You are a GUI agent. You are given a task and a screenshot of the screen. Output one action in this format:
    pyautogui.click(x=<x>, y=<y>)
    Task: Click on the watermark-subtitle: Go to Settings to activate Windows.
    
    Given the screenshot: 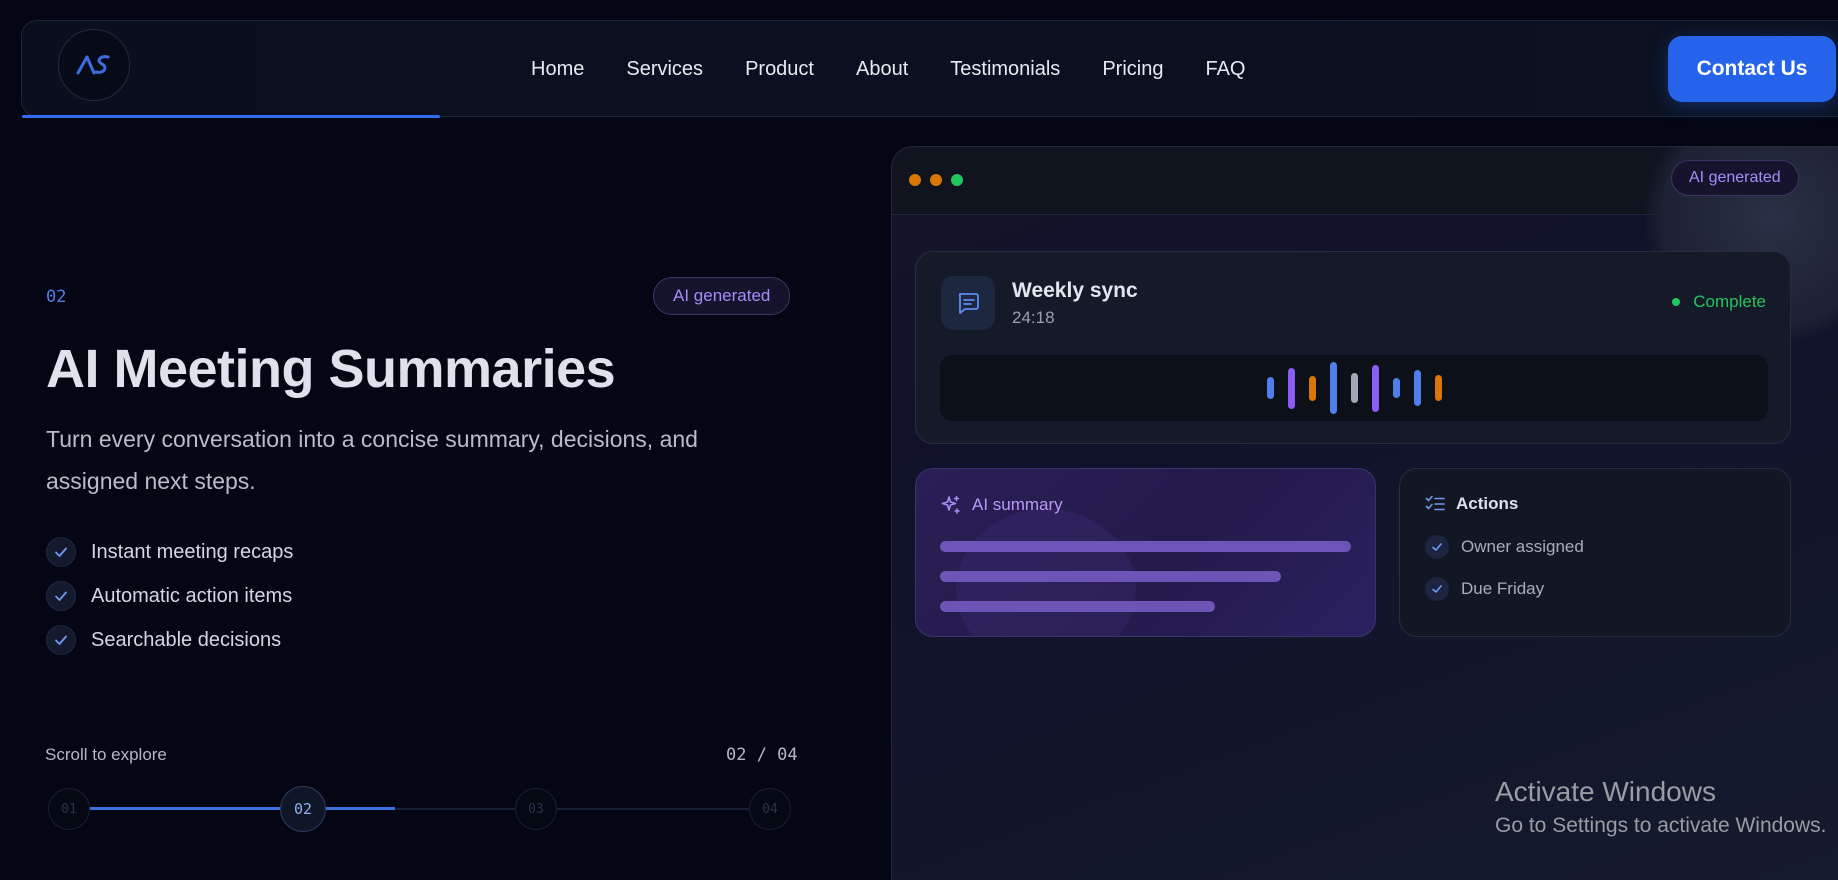 What is the action you would take?
    pyautogui.click(x=1661, y=825)
    